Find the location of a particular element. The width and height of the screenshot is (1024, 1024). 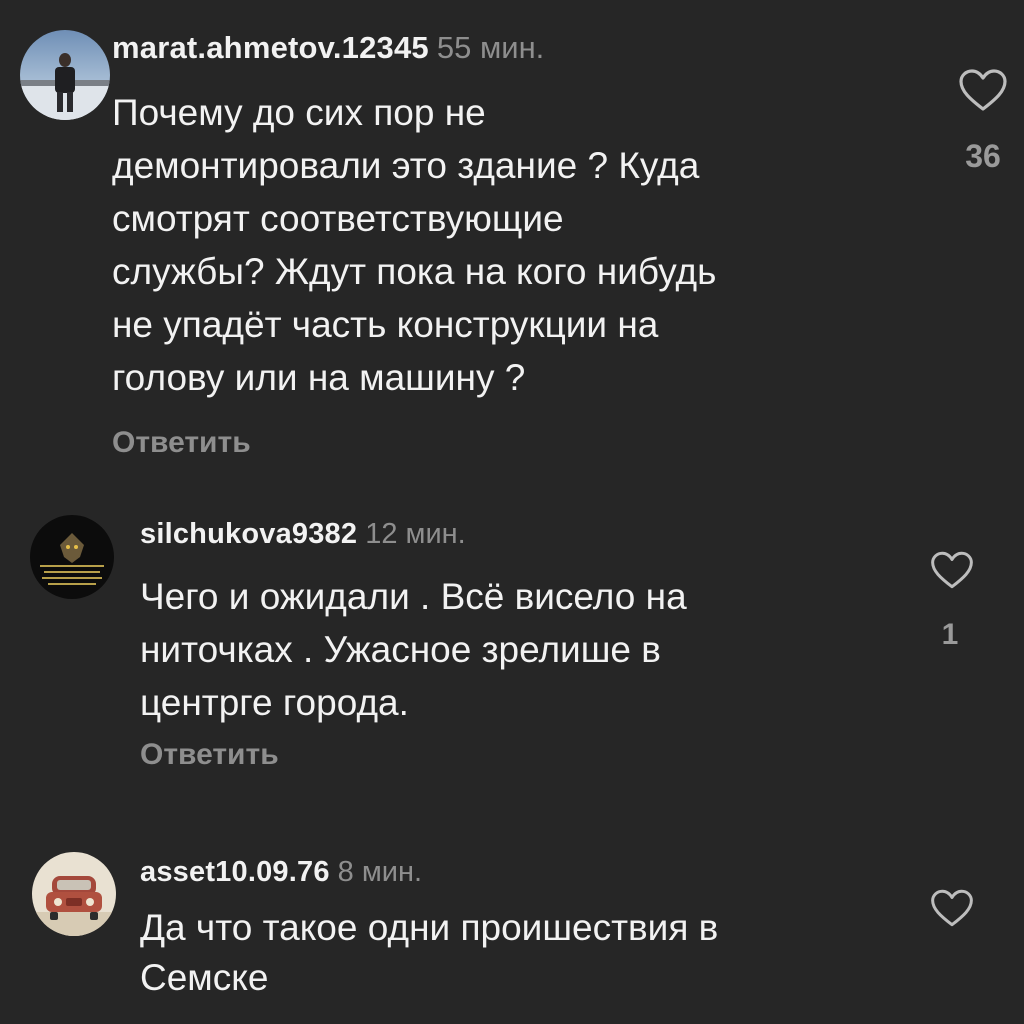

comment-meta: asset10.09.76 8 мин. is located at coordinates (281, 872).